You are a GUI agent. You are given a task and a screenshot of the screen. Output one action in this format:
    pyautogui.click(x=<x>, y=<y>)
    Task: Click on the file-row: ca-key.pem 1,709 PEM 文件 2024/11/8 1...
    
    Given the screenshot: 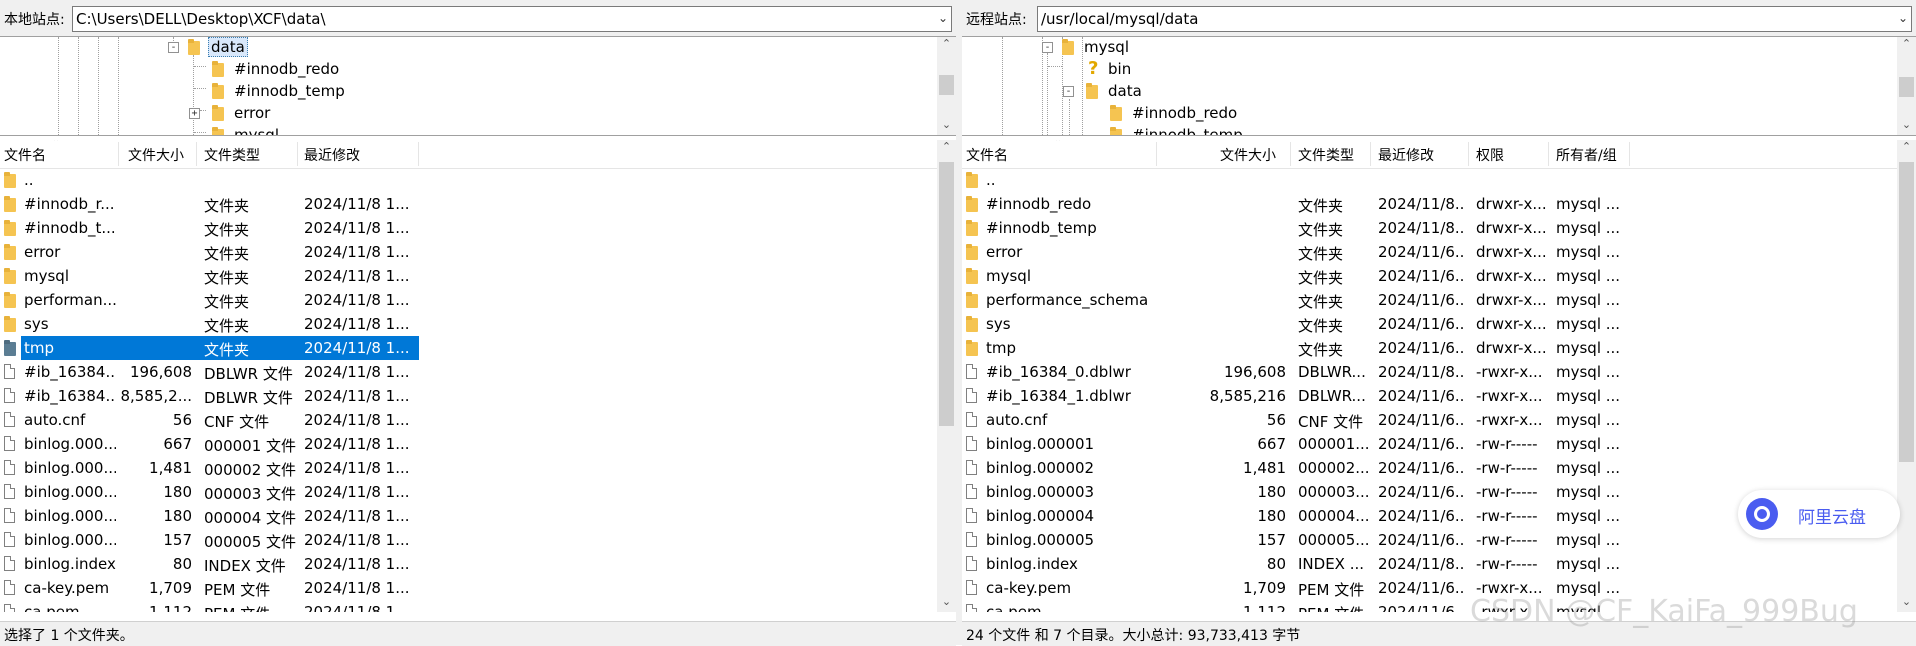 What is the action you would take?
    pyautogui.click(x=468, y=588)
    